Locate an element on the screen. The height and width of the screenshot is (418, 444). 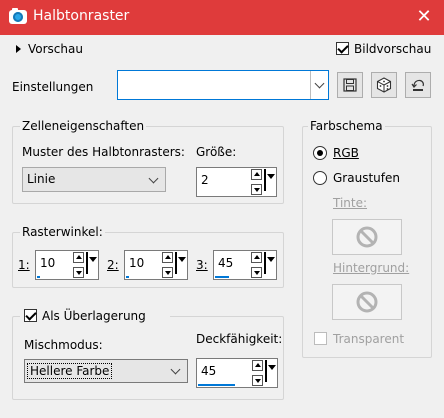
expand-preview-arrow-icon is located at coordinates (18, 49).